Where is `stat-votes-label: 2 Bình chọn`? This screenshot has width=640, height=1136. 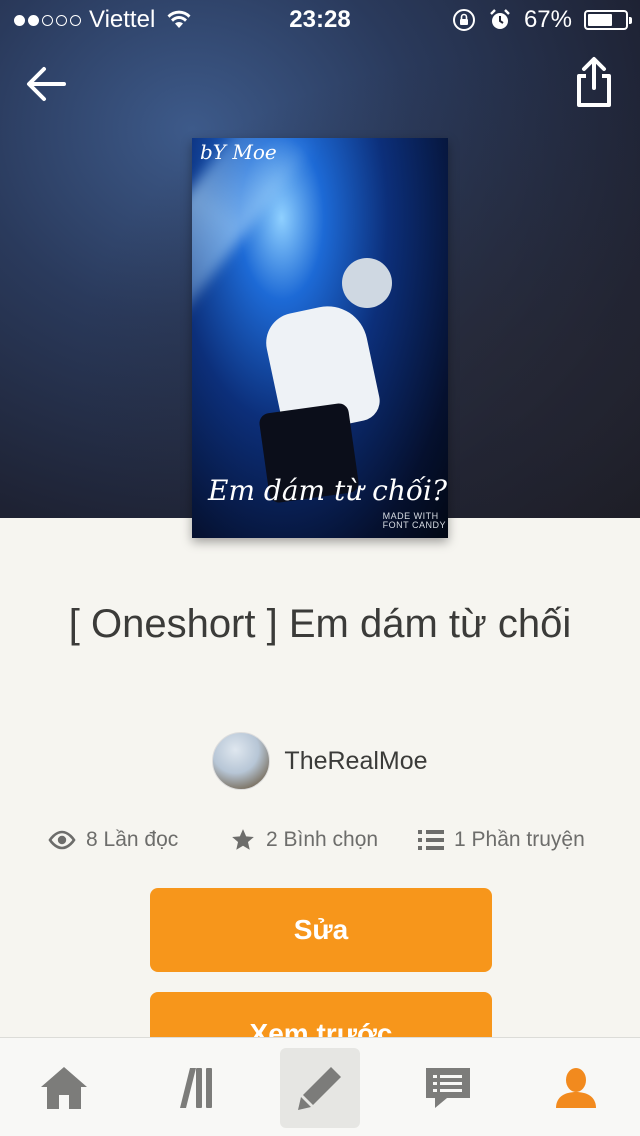
stat-votes-label: 2 Bình chọn is located at coordinates (322, 839).